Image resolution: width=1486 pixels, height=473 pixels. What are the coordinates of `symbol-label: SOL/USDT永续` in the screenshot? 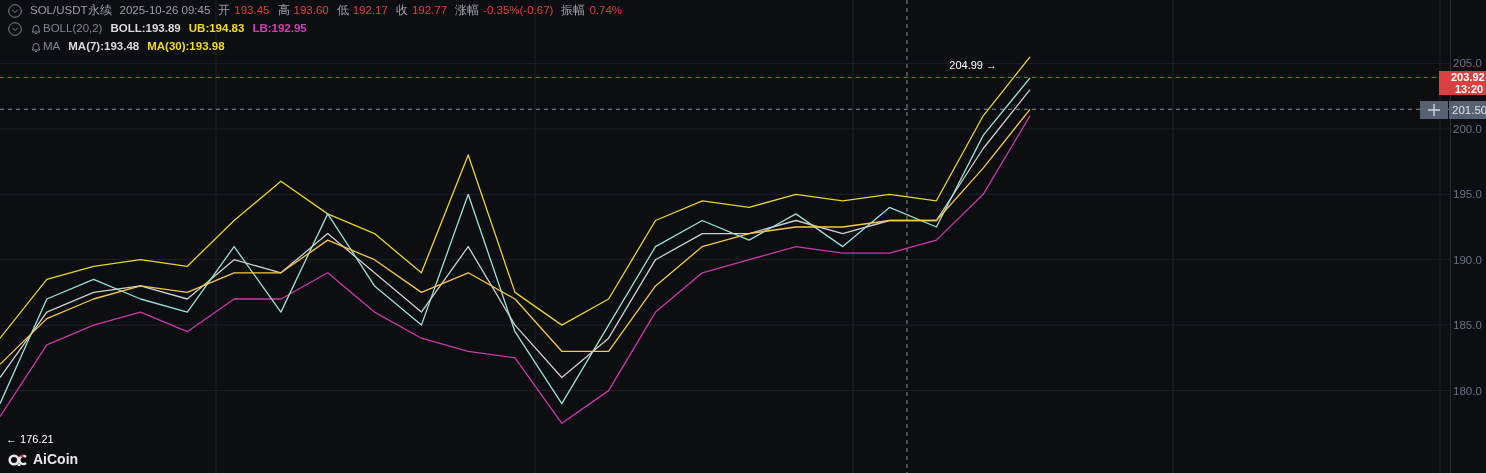 It's located at (71, 10).